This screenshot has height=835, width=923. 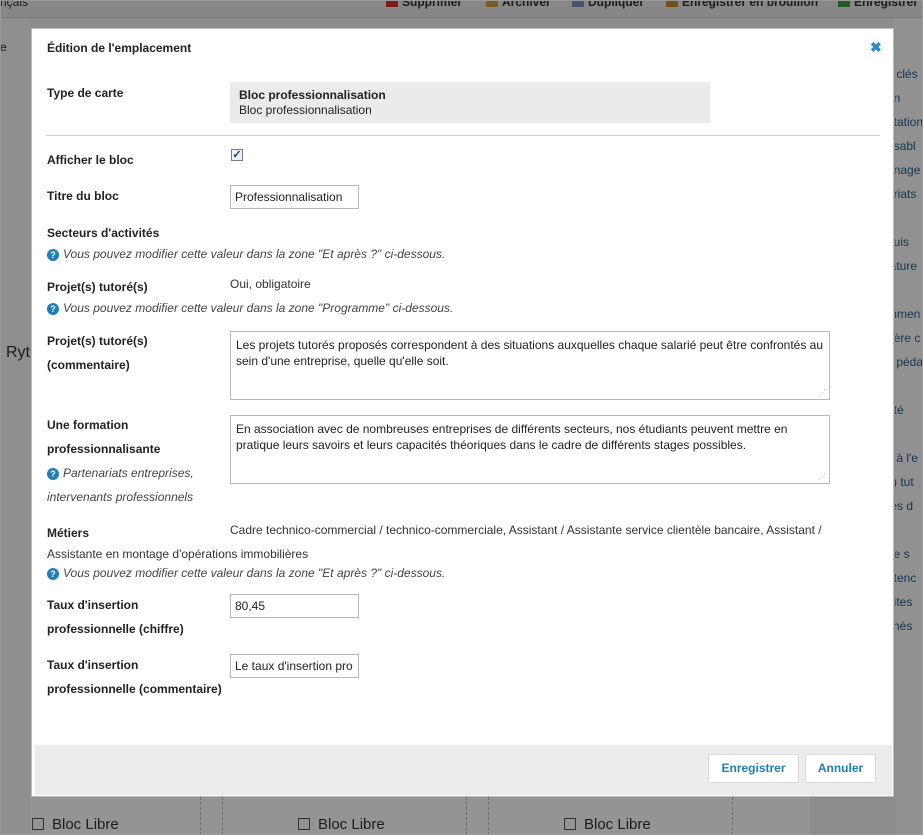 What do you see at coordinates (294, 606) in the screenshot?
I see `taux-chiffre-input: 80,45` at bounding box center [294, 606].